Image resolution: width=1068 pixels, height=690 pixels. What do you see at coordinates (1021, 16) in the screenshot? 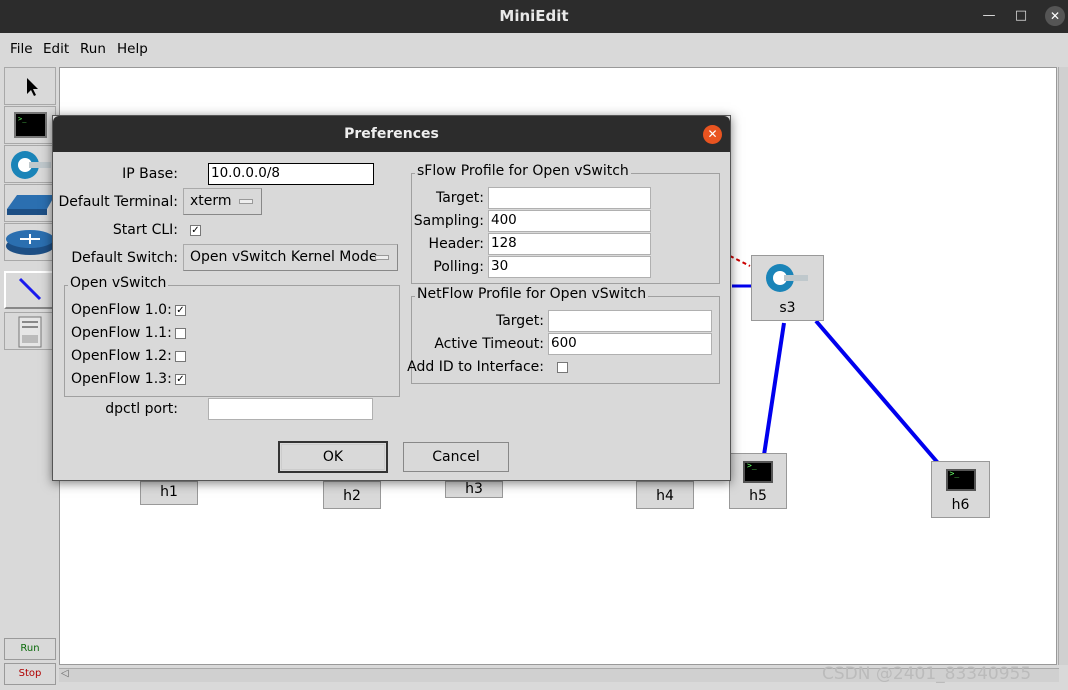
I see `maximize-button: □` at bounding box center [1021, 16].